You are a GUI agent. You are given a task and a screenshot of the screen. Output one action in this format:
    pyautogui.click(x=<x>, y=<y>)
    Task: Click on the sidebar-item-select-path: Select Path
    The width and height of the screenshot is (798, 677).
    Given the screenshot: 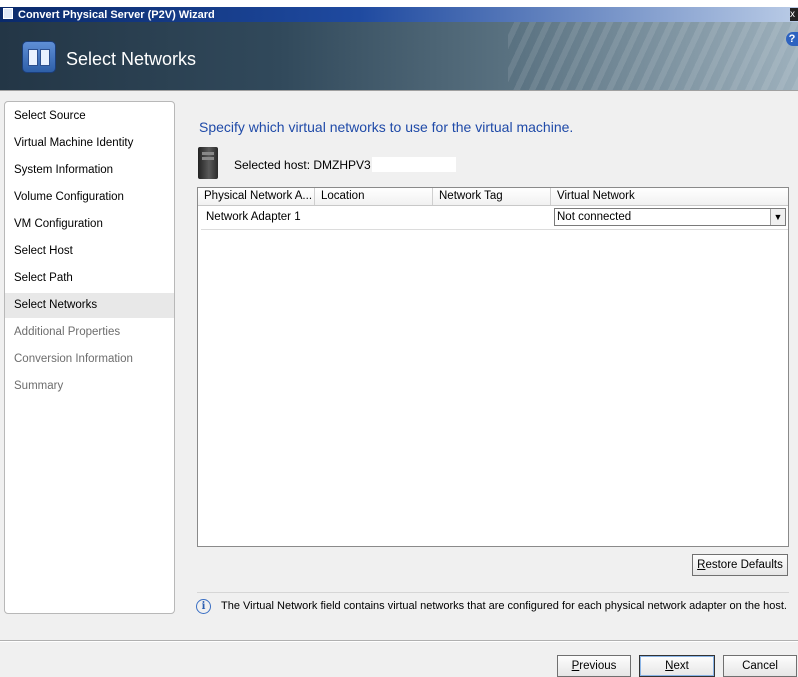 What is the action you would take?
    pyautogui.click(x=89, y=278)
    